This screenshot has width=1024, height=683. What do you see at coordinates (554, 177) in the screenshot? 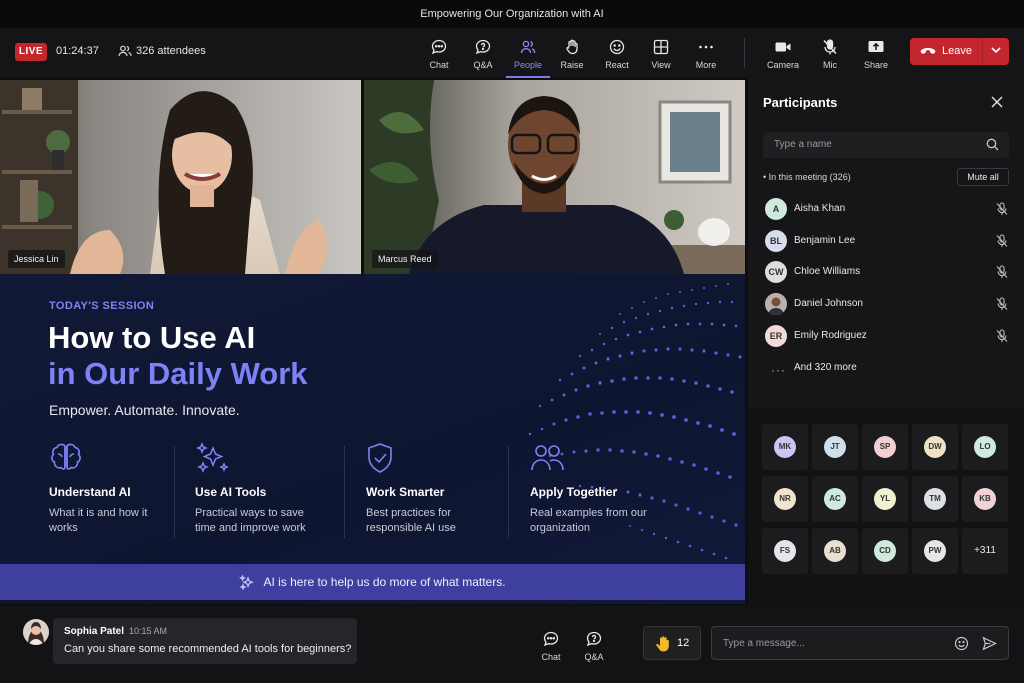
I see `video-tile-marcus: Marcus Reed` at bounding box center [554, 177].